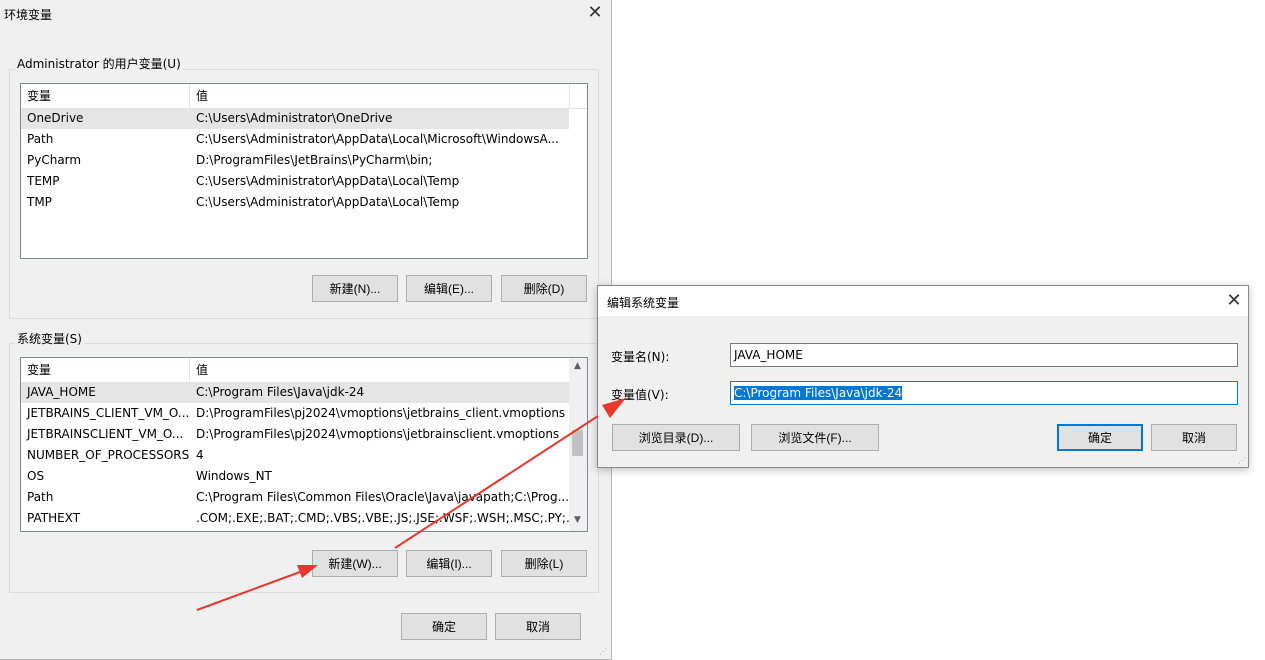 The height and width of the screenshot is (660, 1265). I want to click on var-value-label: 变量值(V):, so click(640, 395).